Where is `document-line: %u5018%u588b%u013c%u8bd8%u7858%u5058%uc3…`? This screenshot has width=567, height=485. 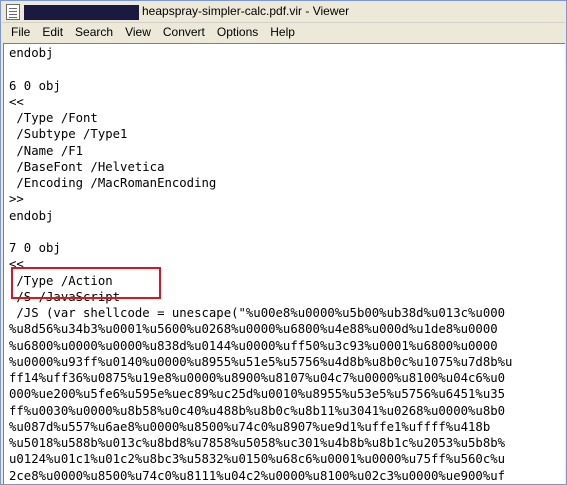 document-line: %u5018%u588b%u013c%u8bd8%u7858%u5058%uc3… is located at coordinates (257, 443).